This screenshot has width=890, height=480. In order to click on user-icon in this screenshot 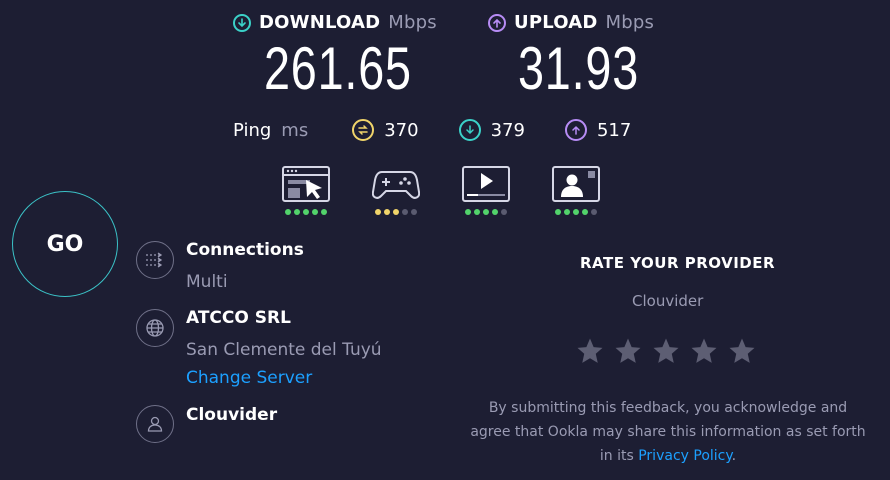, I will do `click(155, 424)`.